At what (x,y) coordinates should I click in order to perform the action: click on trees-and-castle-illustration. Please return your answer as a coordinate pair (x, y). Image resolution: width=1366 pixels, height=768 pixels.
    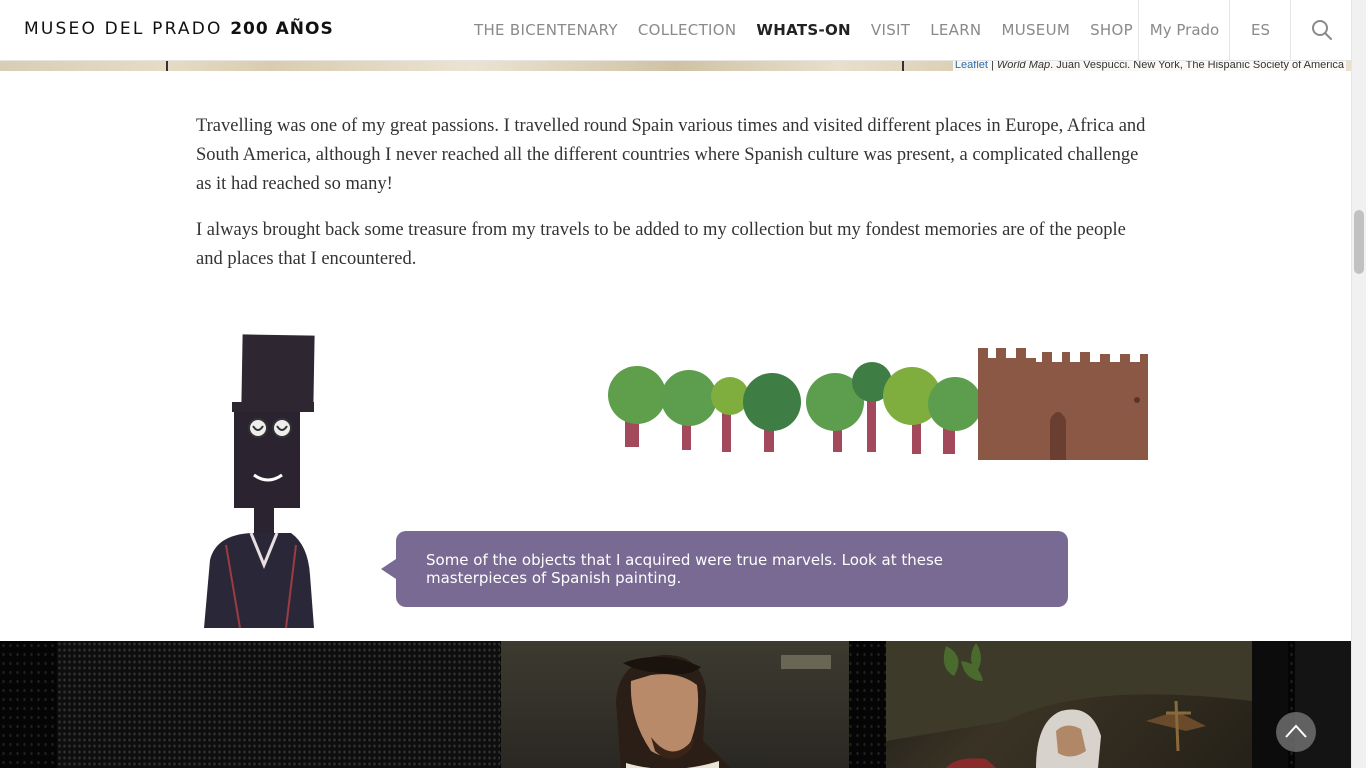
    Looking at the image, I should click on (878, 404).